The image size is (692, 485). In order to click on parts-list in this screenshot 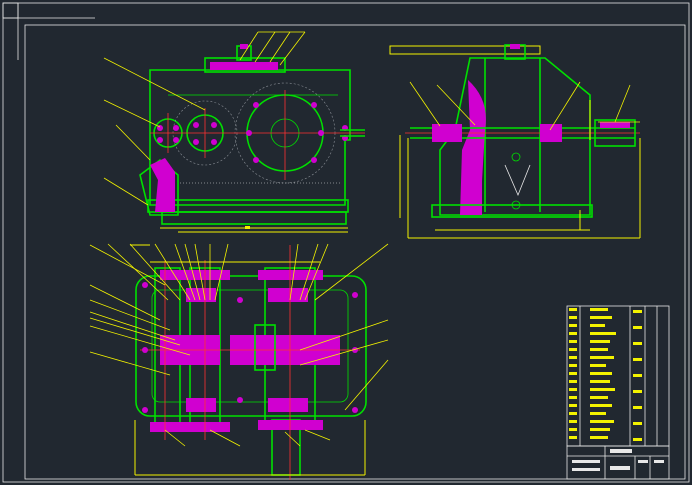, I will do `click(618, 376)`.